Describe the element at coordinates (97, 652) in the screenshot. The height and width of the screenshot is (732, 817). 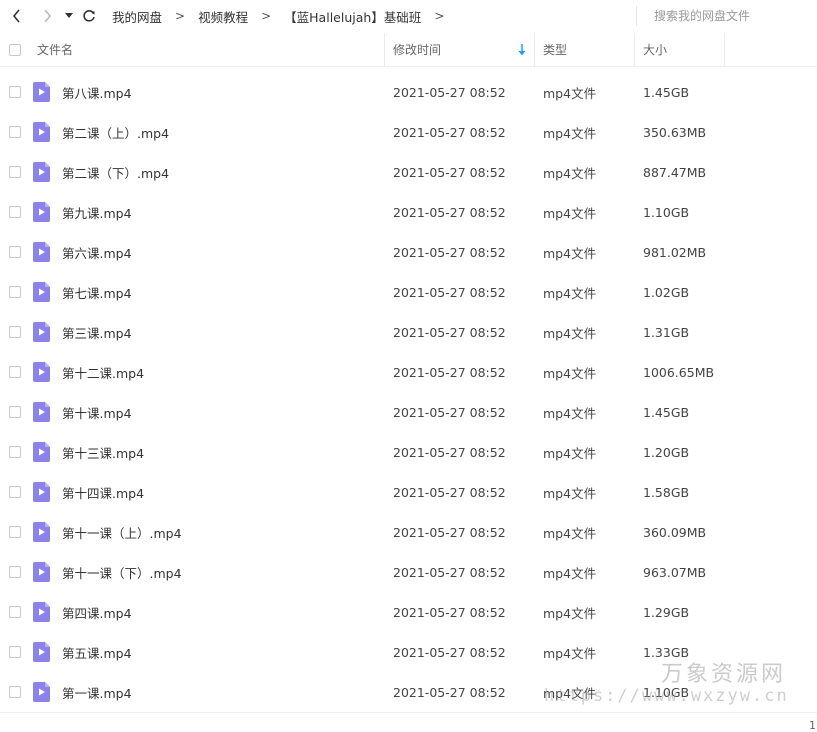
I see `file-name: 第五课.mp4` at that location.